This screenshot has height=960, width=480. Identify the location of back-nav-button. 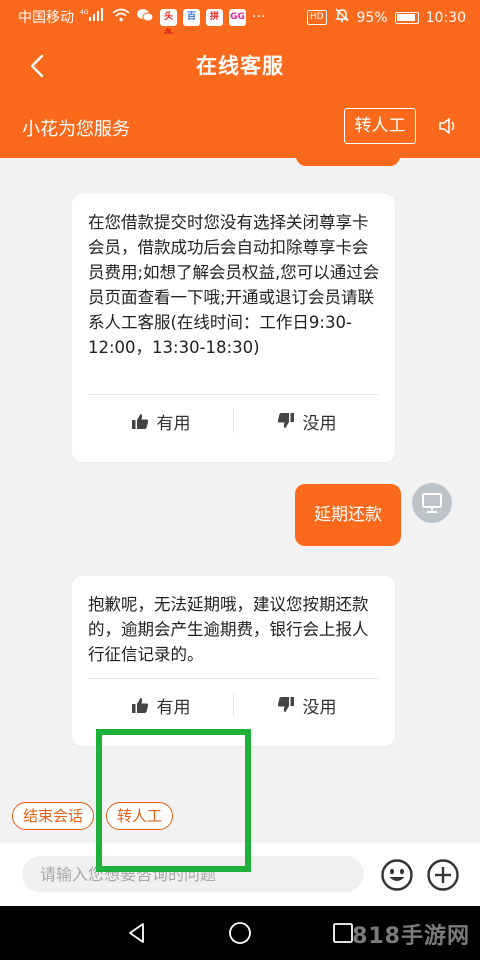
(137, 933).